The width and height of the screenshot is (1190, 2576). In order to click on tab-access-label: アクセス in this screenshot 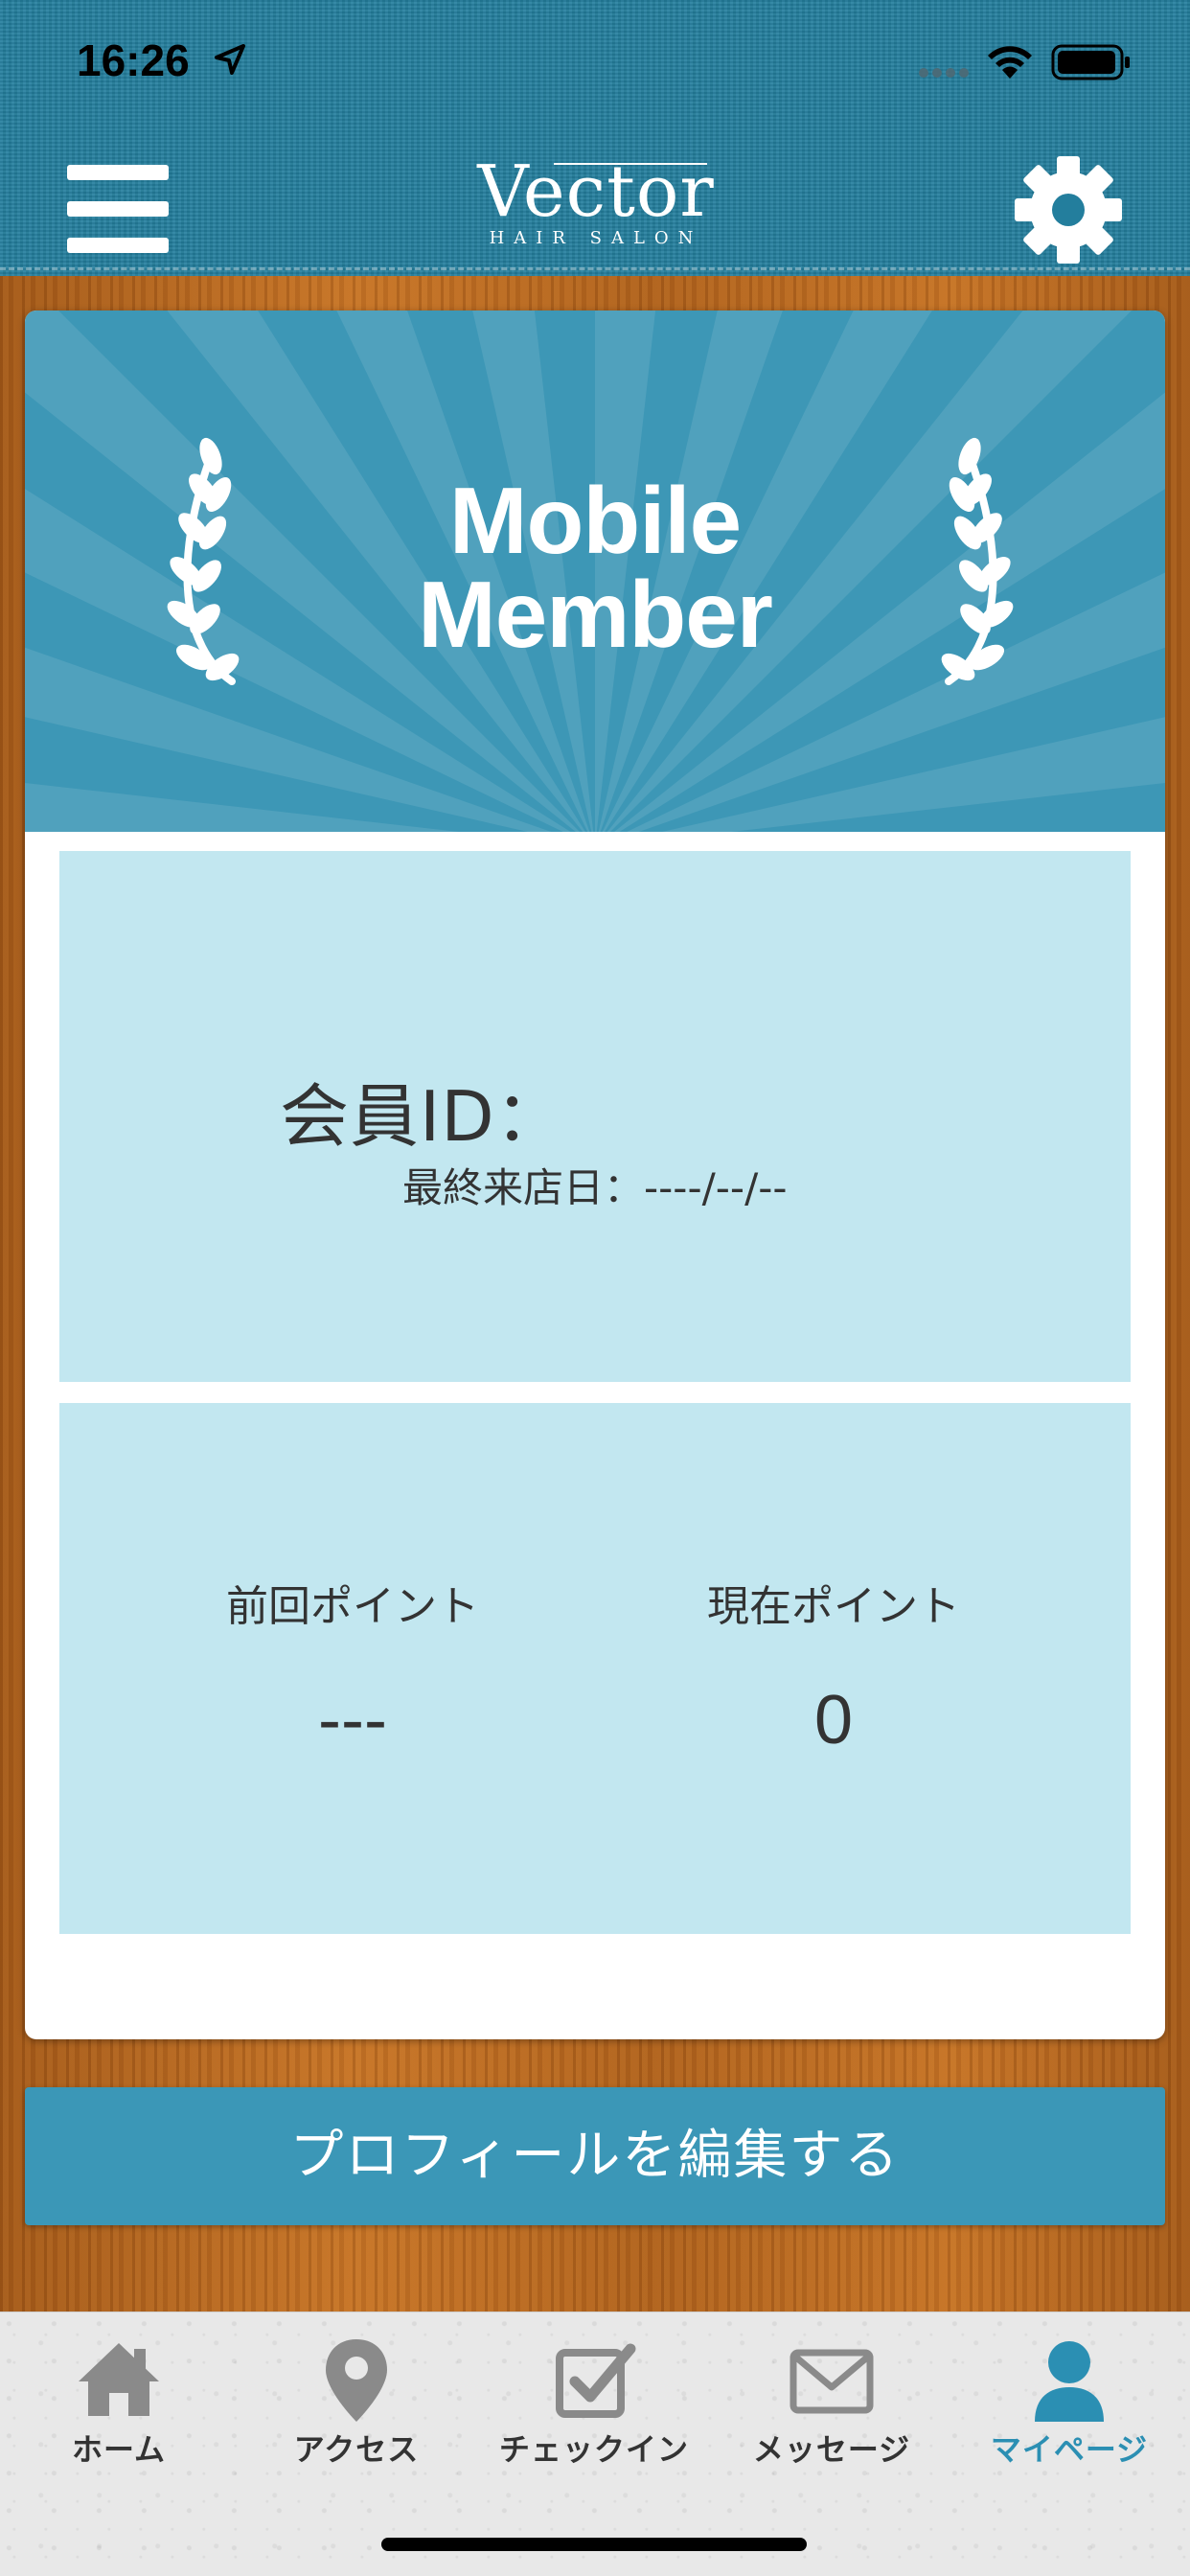, I will do `click(357, 2449)`.